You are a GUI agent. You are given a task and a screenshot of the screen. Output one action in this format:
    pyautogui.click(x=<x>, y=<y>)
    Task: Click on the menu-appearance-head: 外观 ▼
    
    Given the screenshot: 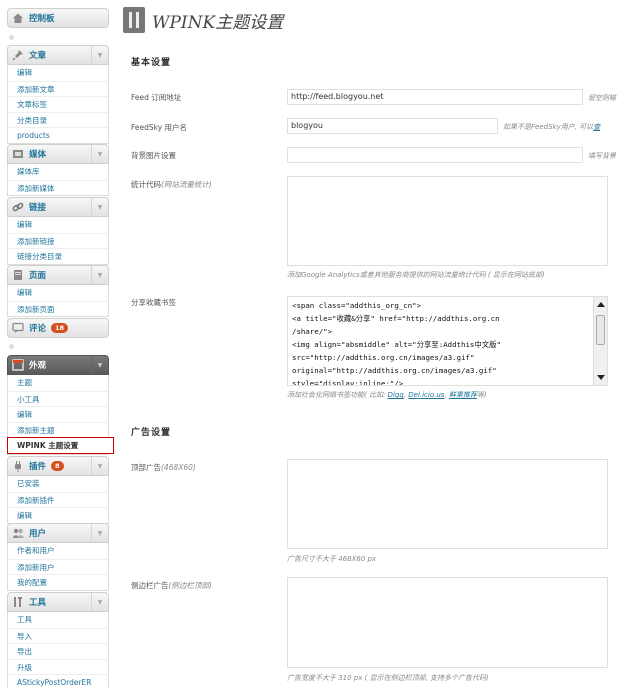 What is the action you would take?
    pyautogui.click(x=58, y=365)
    